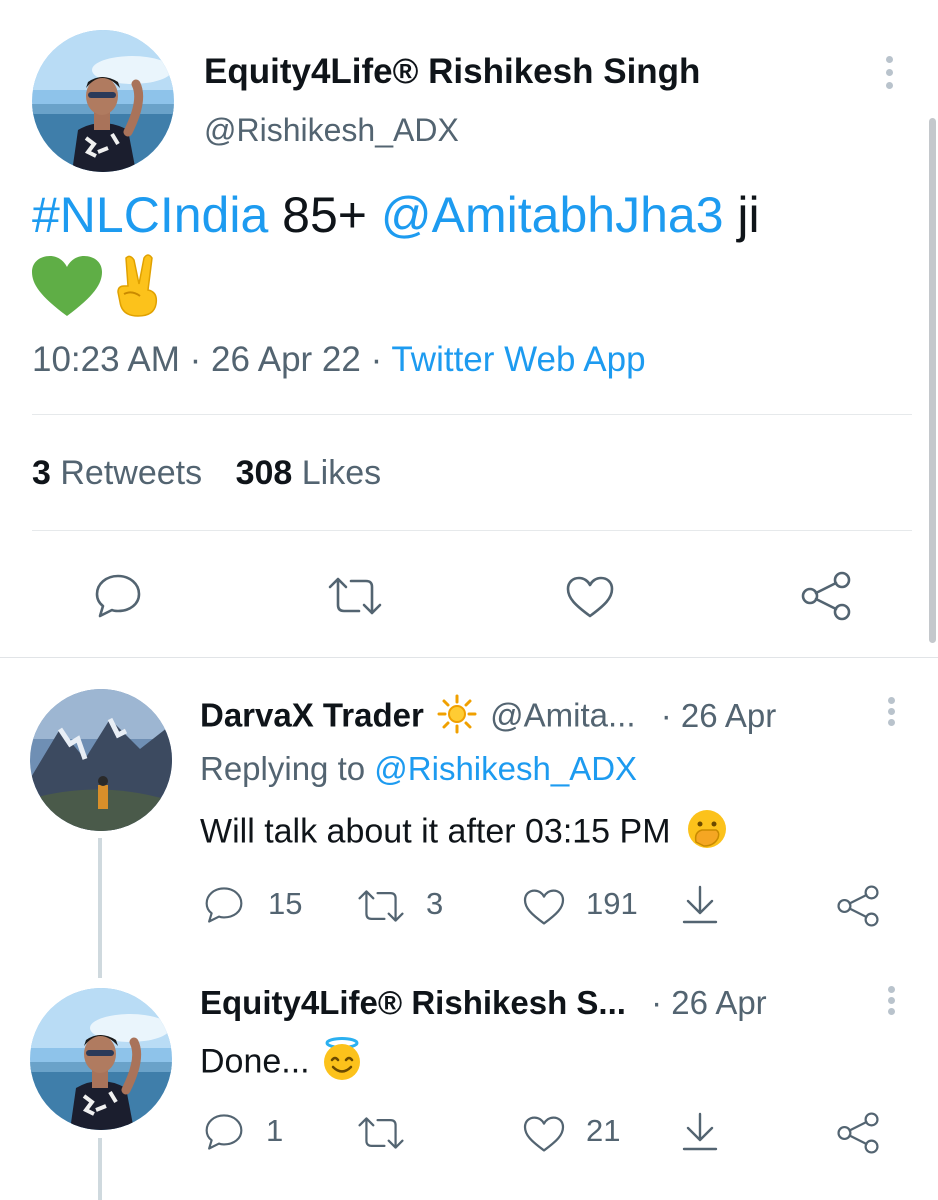 The image size is (938, 1200). Describe the element at coordinates (932, 380) in the screenshot. I see `scrollbar` at that location.